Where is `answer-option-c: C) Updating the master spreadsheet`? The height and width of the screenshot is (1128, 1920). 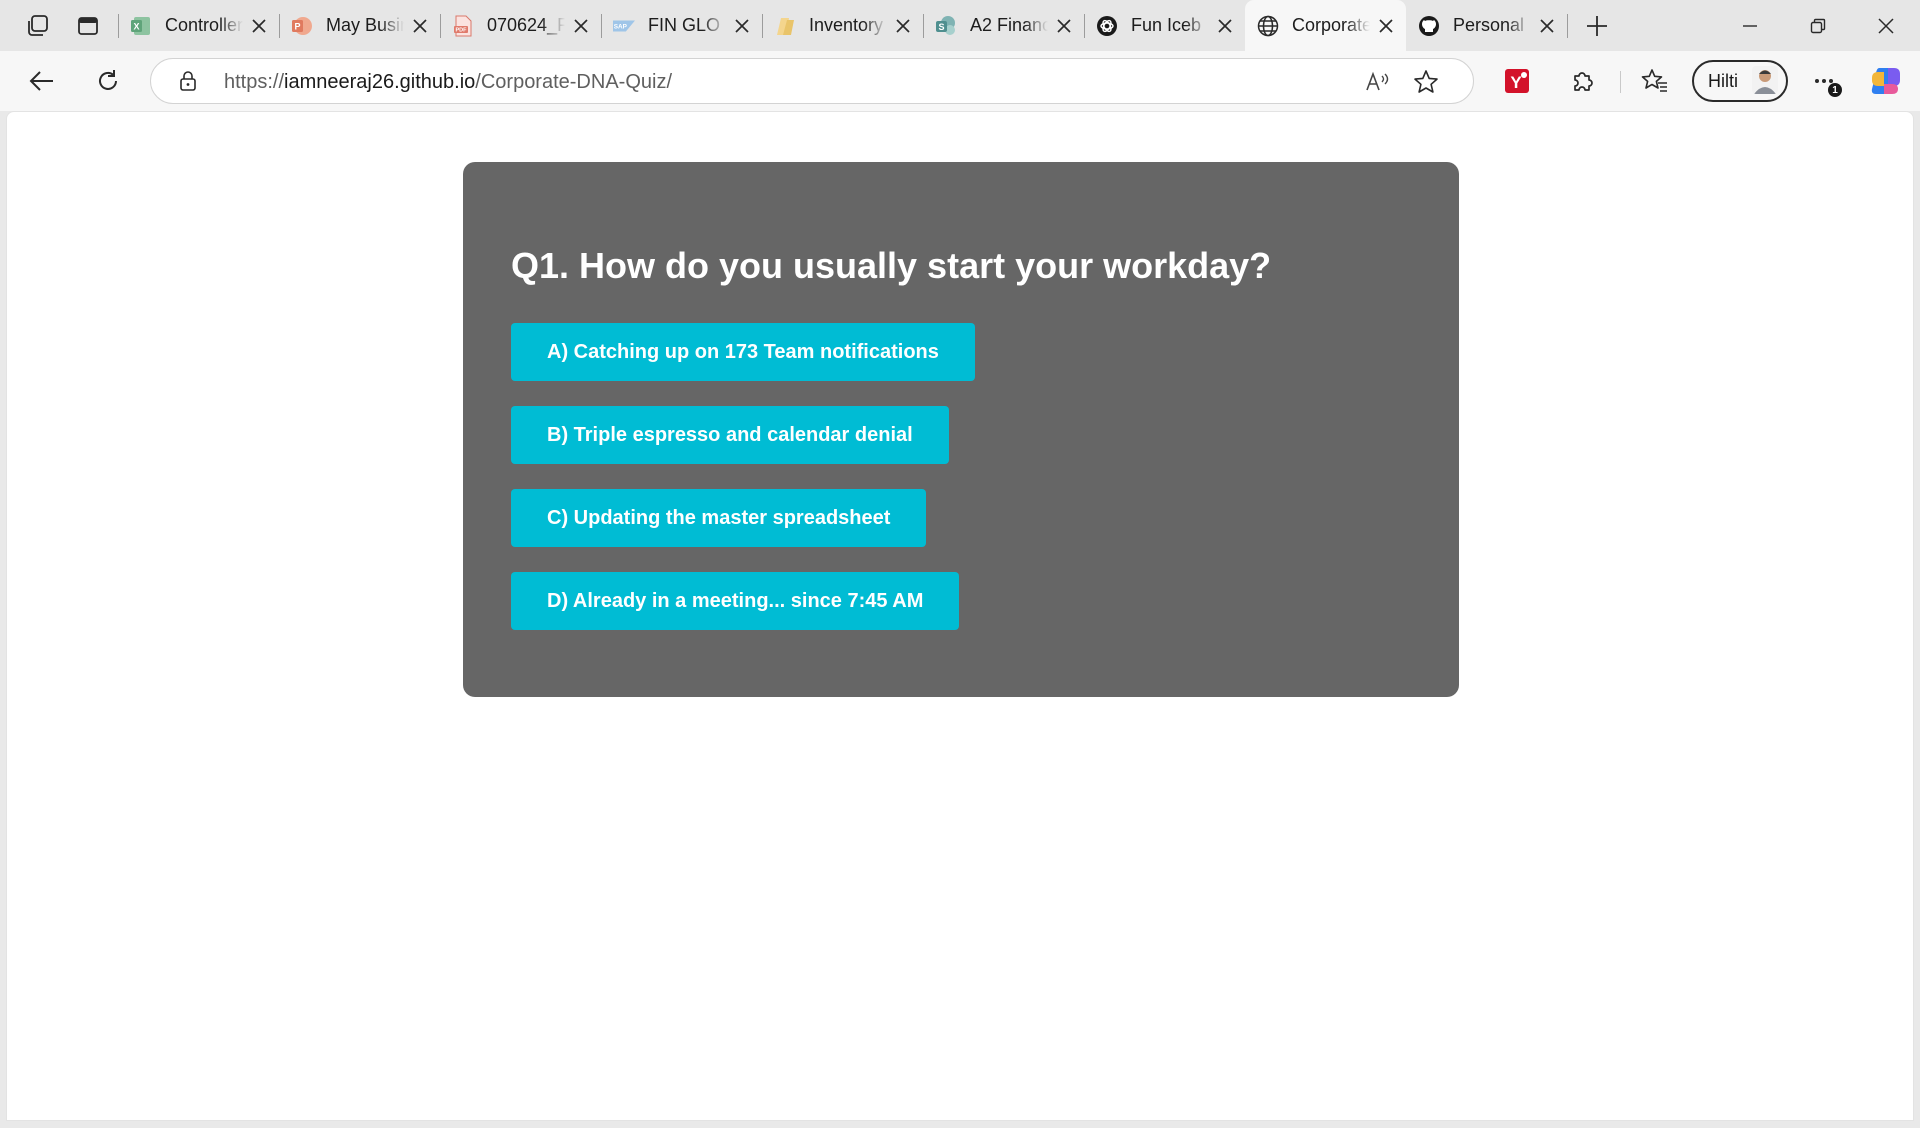
answer-option-c: C) Updating the master spreadsheet is located at coordinates (719, 518).